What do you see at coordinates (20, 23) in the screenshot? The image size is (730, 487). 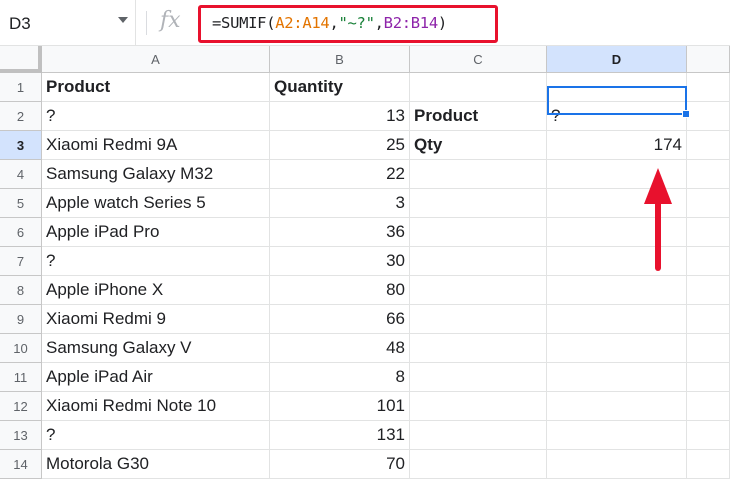 I see `name-box-ref: D3` at bounding box center [20, 23].